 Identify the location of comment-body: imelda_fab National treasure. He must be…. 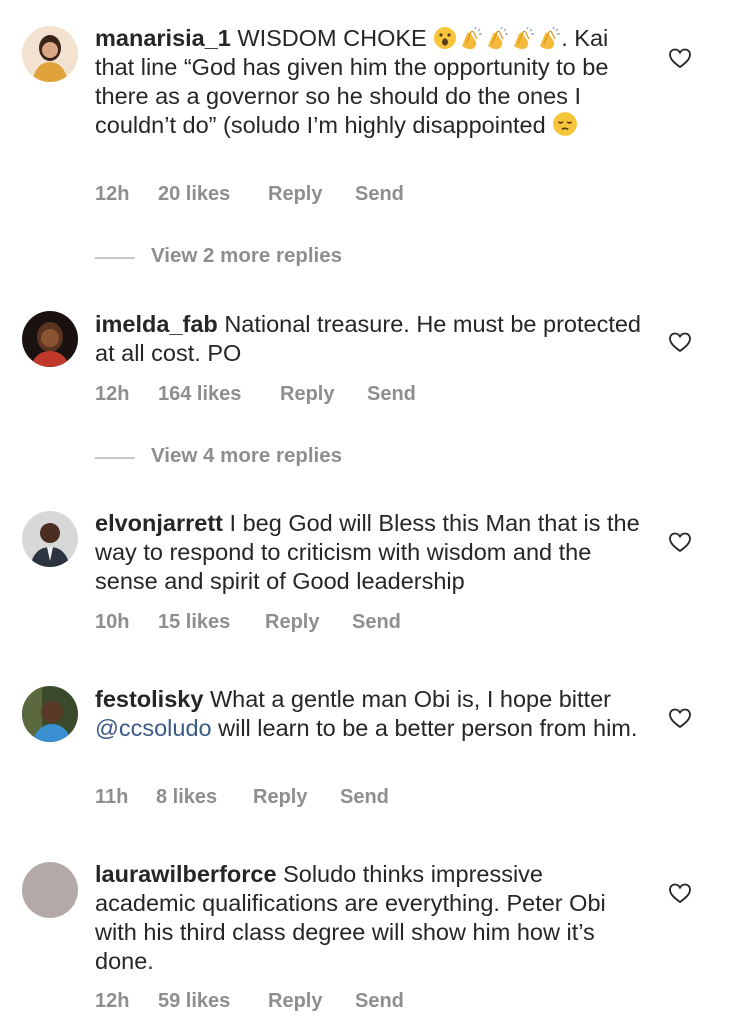
(372, 339).